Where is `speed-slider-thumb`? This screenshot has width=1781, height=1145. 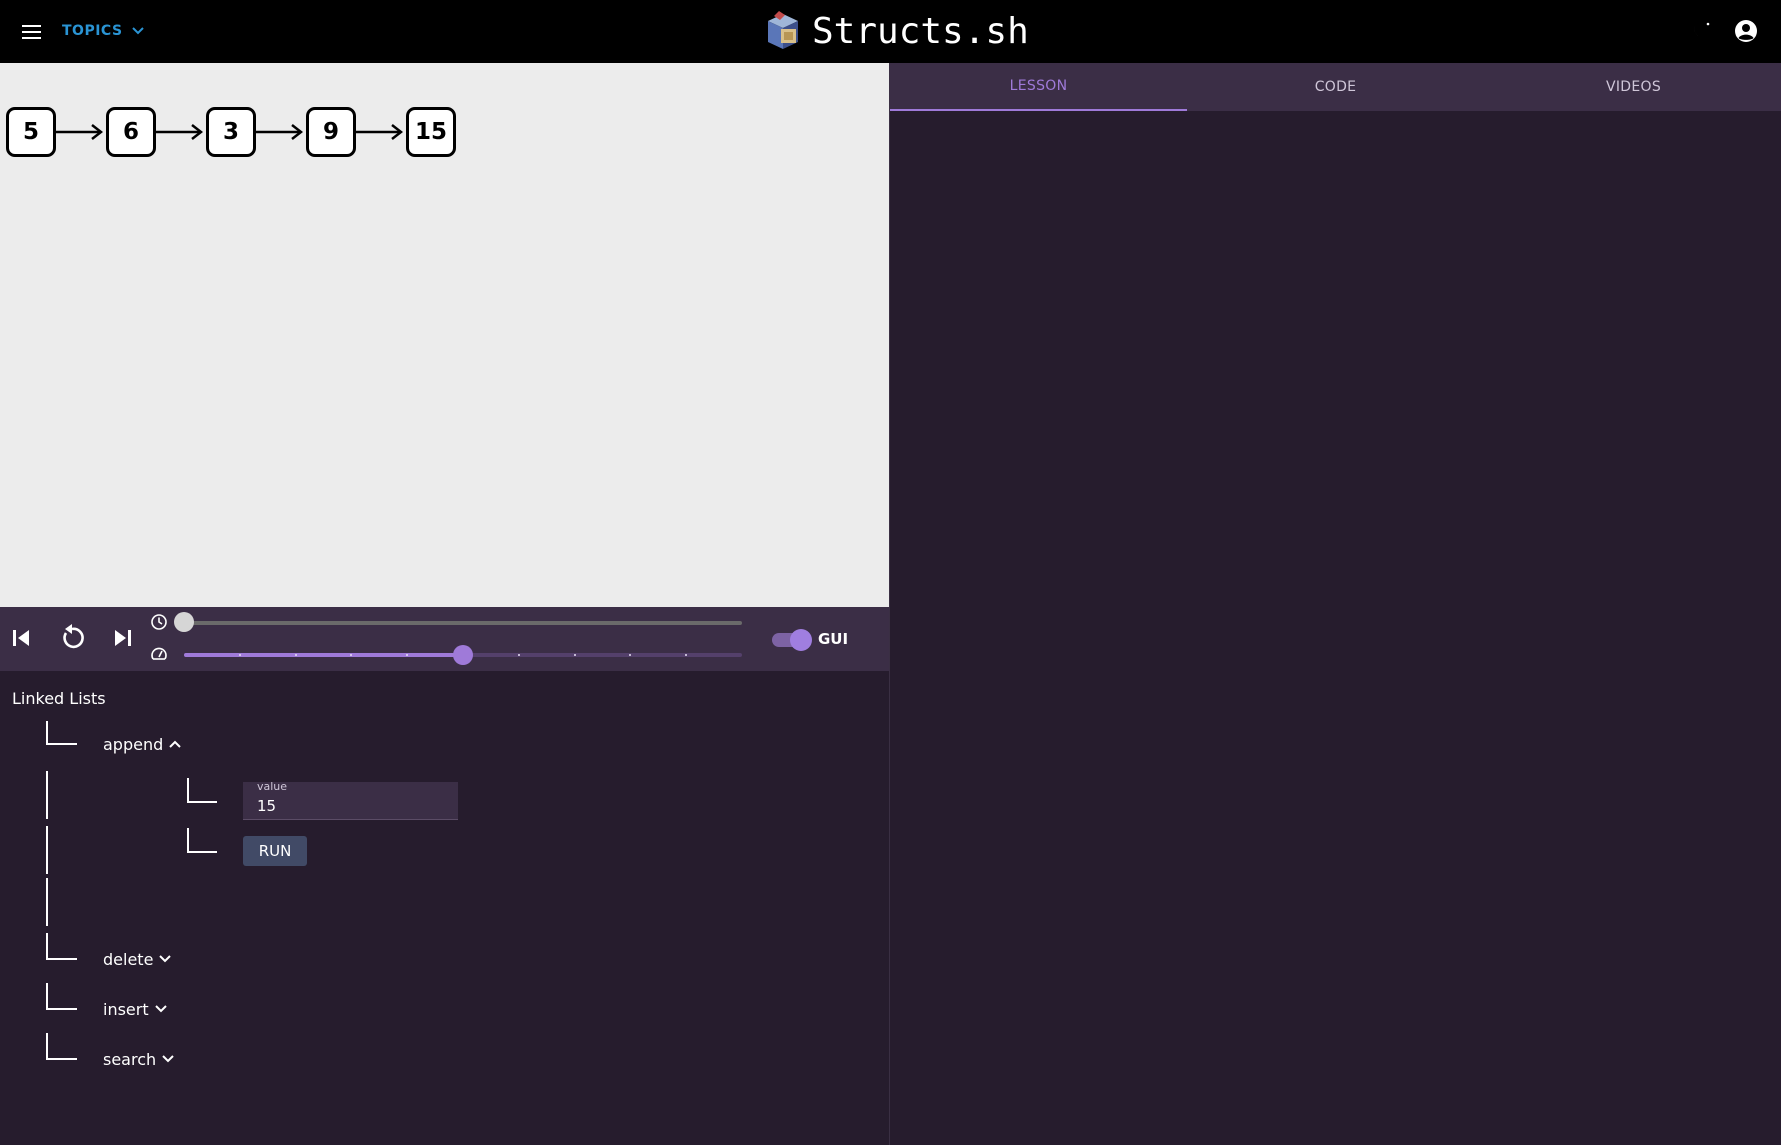 speed-slider-thumb is located at coordinates (463, 655).